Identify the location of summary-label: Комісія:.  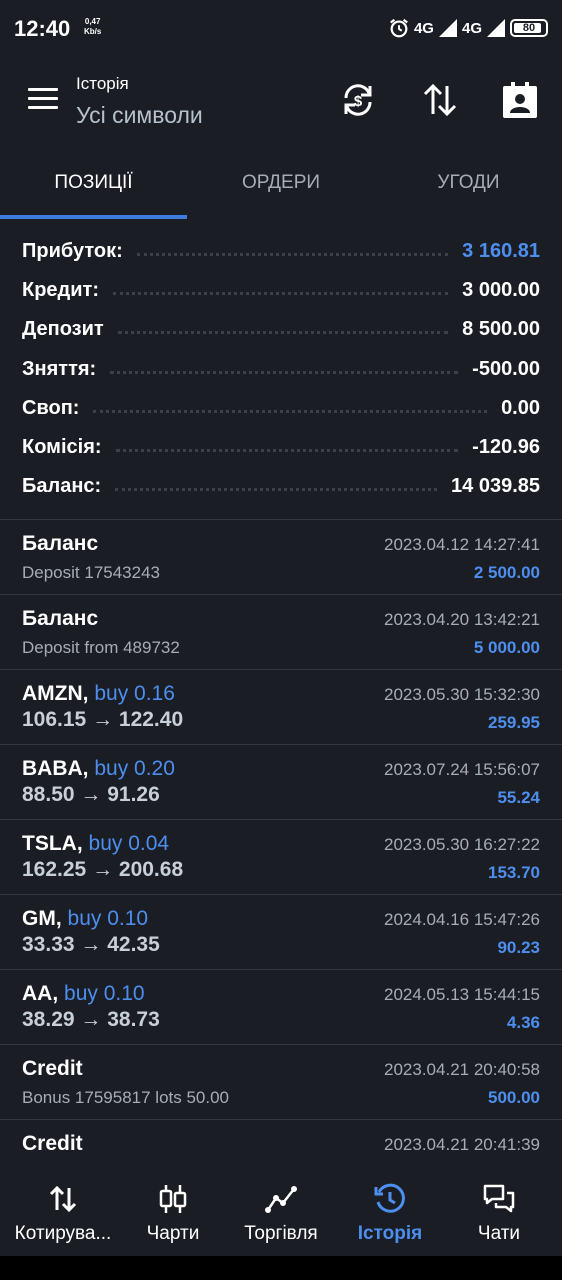
(62, 447).